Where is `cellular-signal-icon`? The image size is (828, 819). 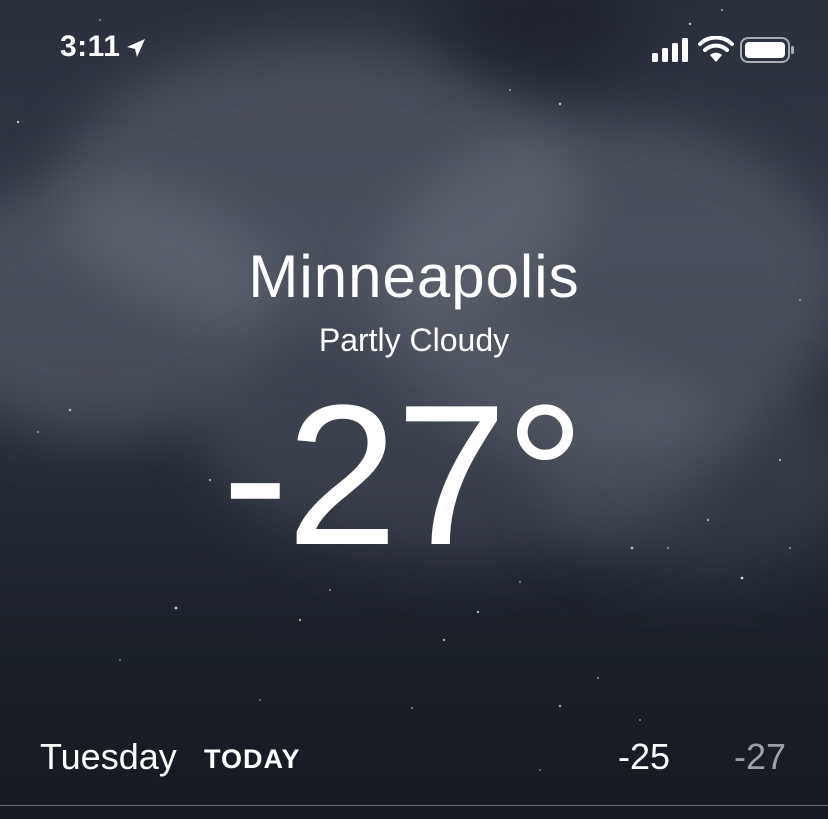
cellular-signal-icon is located at coordinates (670, 50).